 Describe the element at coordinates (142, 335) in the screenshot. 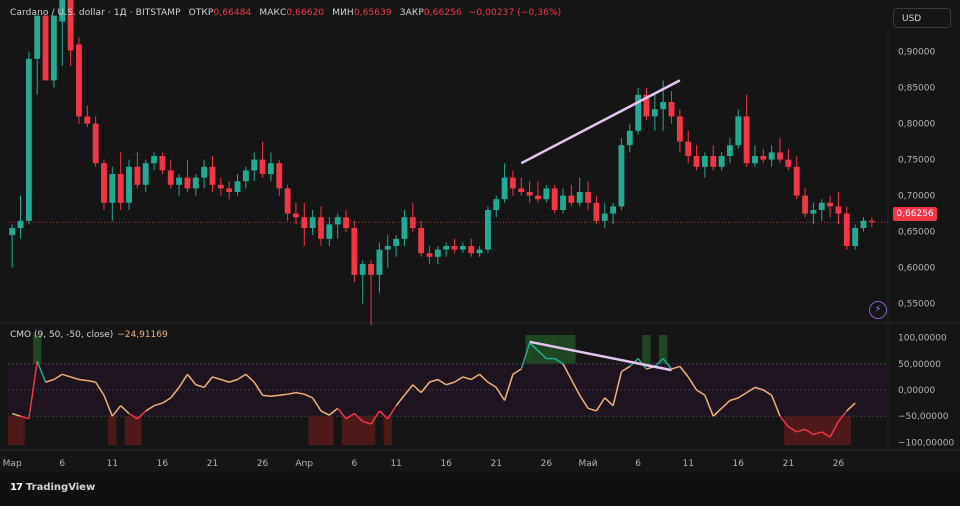

I see `cmo-value: −24,91169` at that location.